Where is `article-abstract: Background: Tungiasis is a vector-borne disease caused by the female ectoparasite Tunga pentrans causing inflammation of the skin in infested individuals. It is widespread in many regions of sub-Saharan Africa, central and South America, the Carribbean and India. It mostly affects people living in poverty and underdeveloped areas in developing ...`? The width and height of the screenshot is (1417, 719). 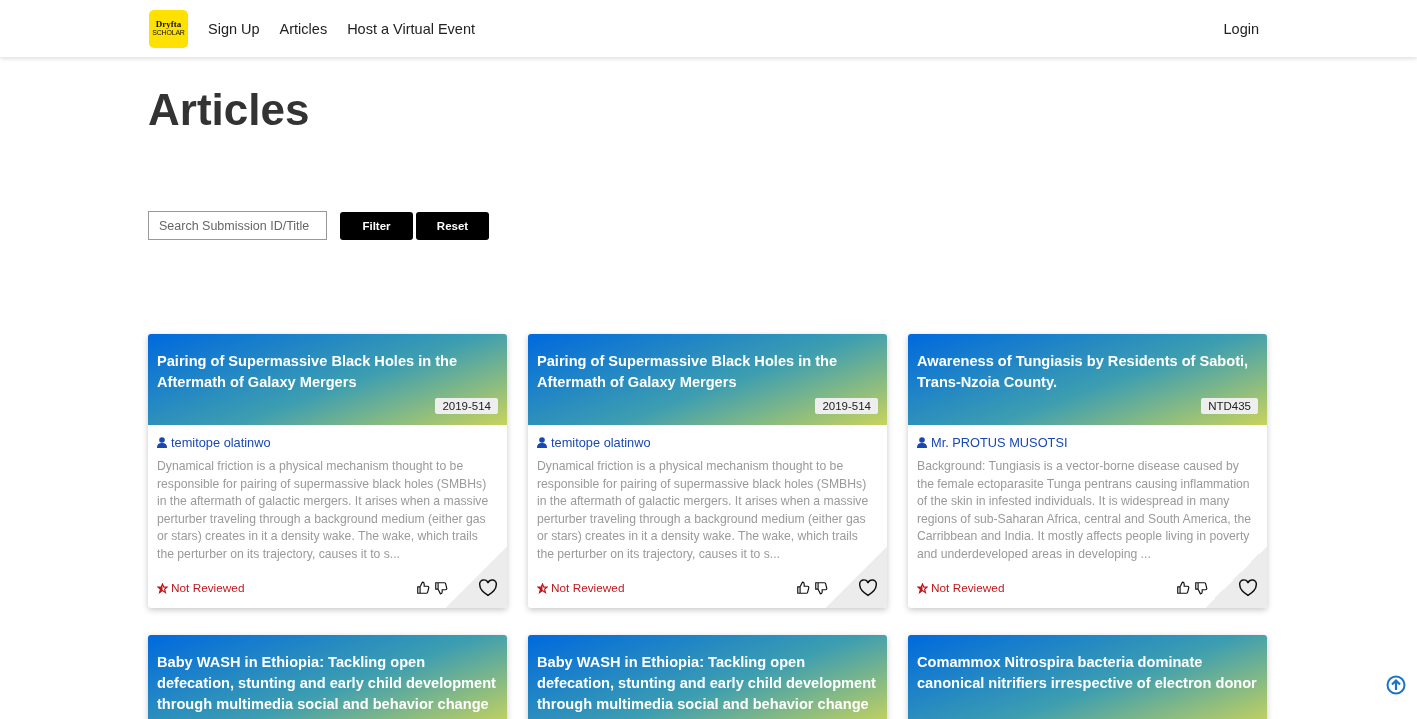 article-abstract: Background: Tungiasis is a vector-borne disease caused by the female ectoparasite Tunga pentrans causing inflammation of the skin in infested individuals. It is widespread in many regions of sub-Saharan Africa, central and South America, the Carribbean and India. It mostly affects people living in poverty and underdeveloped areas in developing ... is located at coordinates (1084, 510).